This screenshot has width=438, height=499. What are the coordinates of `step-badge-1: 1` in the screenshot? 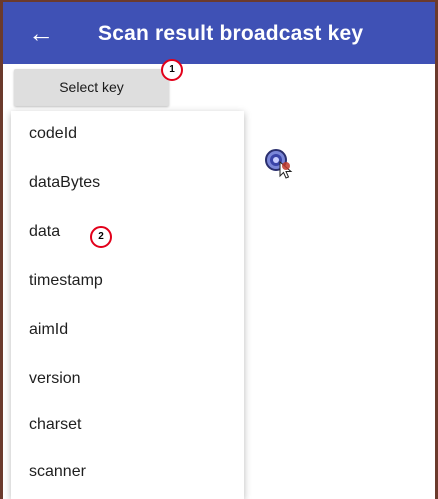 It's located at (172, 70).